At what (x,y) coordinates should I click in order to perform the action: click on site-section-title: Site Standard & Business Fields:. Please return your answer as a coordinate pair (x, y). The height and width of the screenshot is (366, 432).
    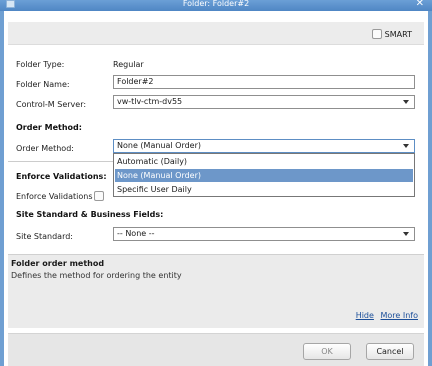
    Looking at the image, I should click on (90, 214).